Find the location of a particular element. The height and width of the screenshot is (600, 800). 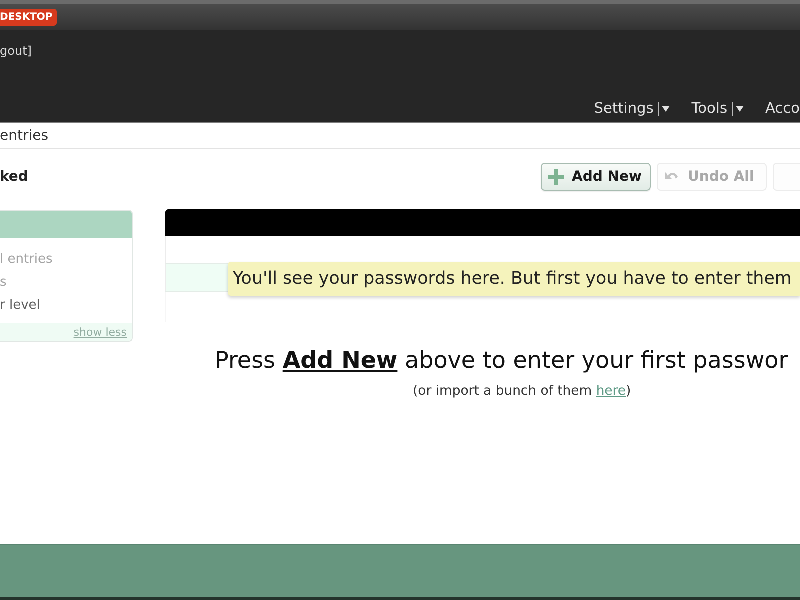

add-new-button: Add New is located at coordinates (596, 177).